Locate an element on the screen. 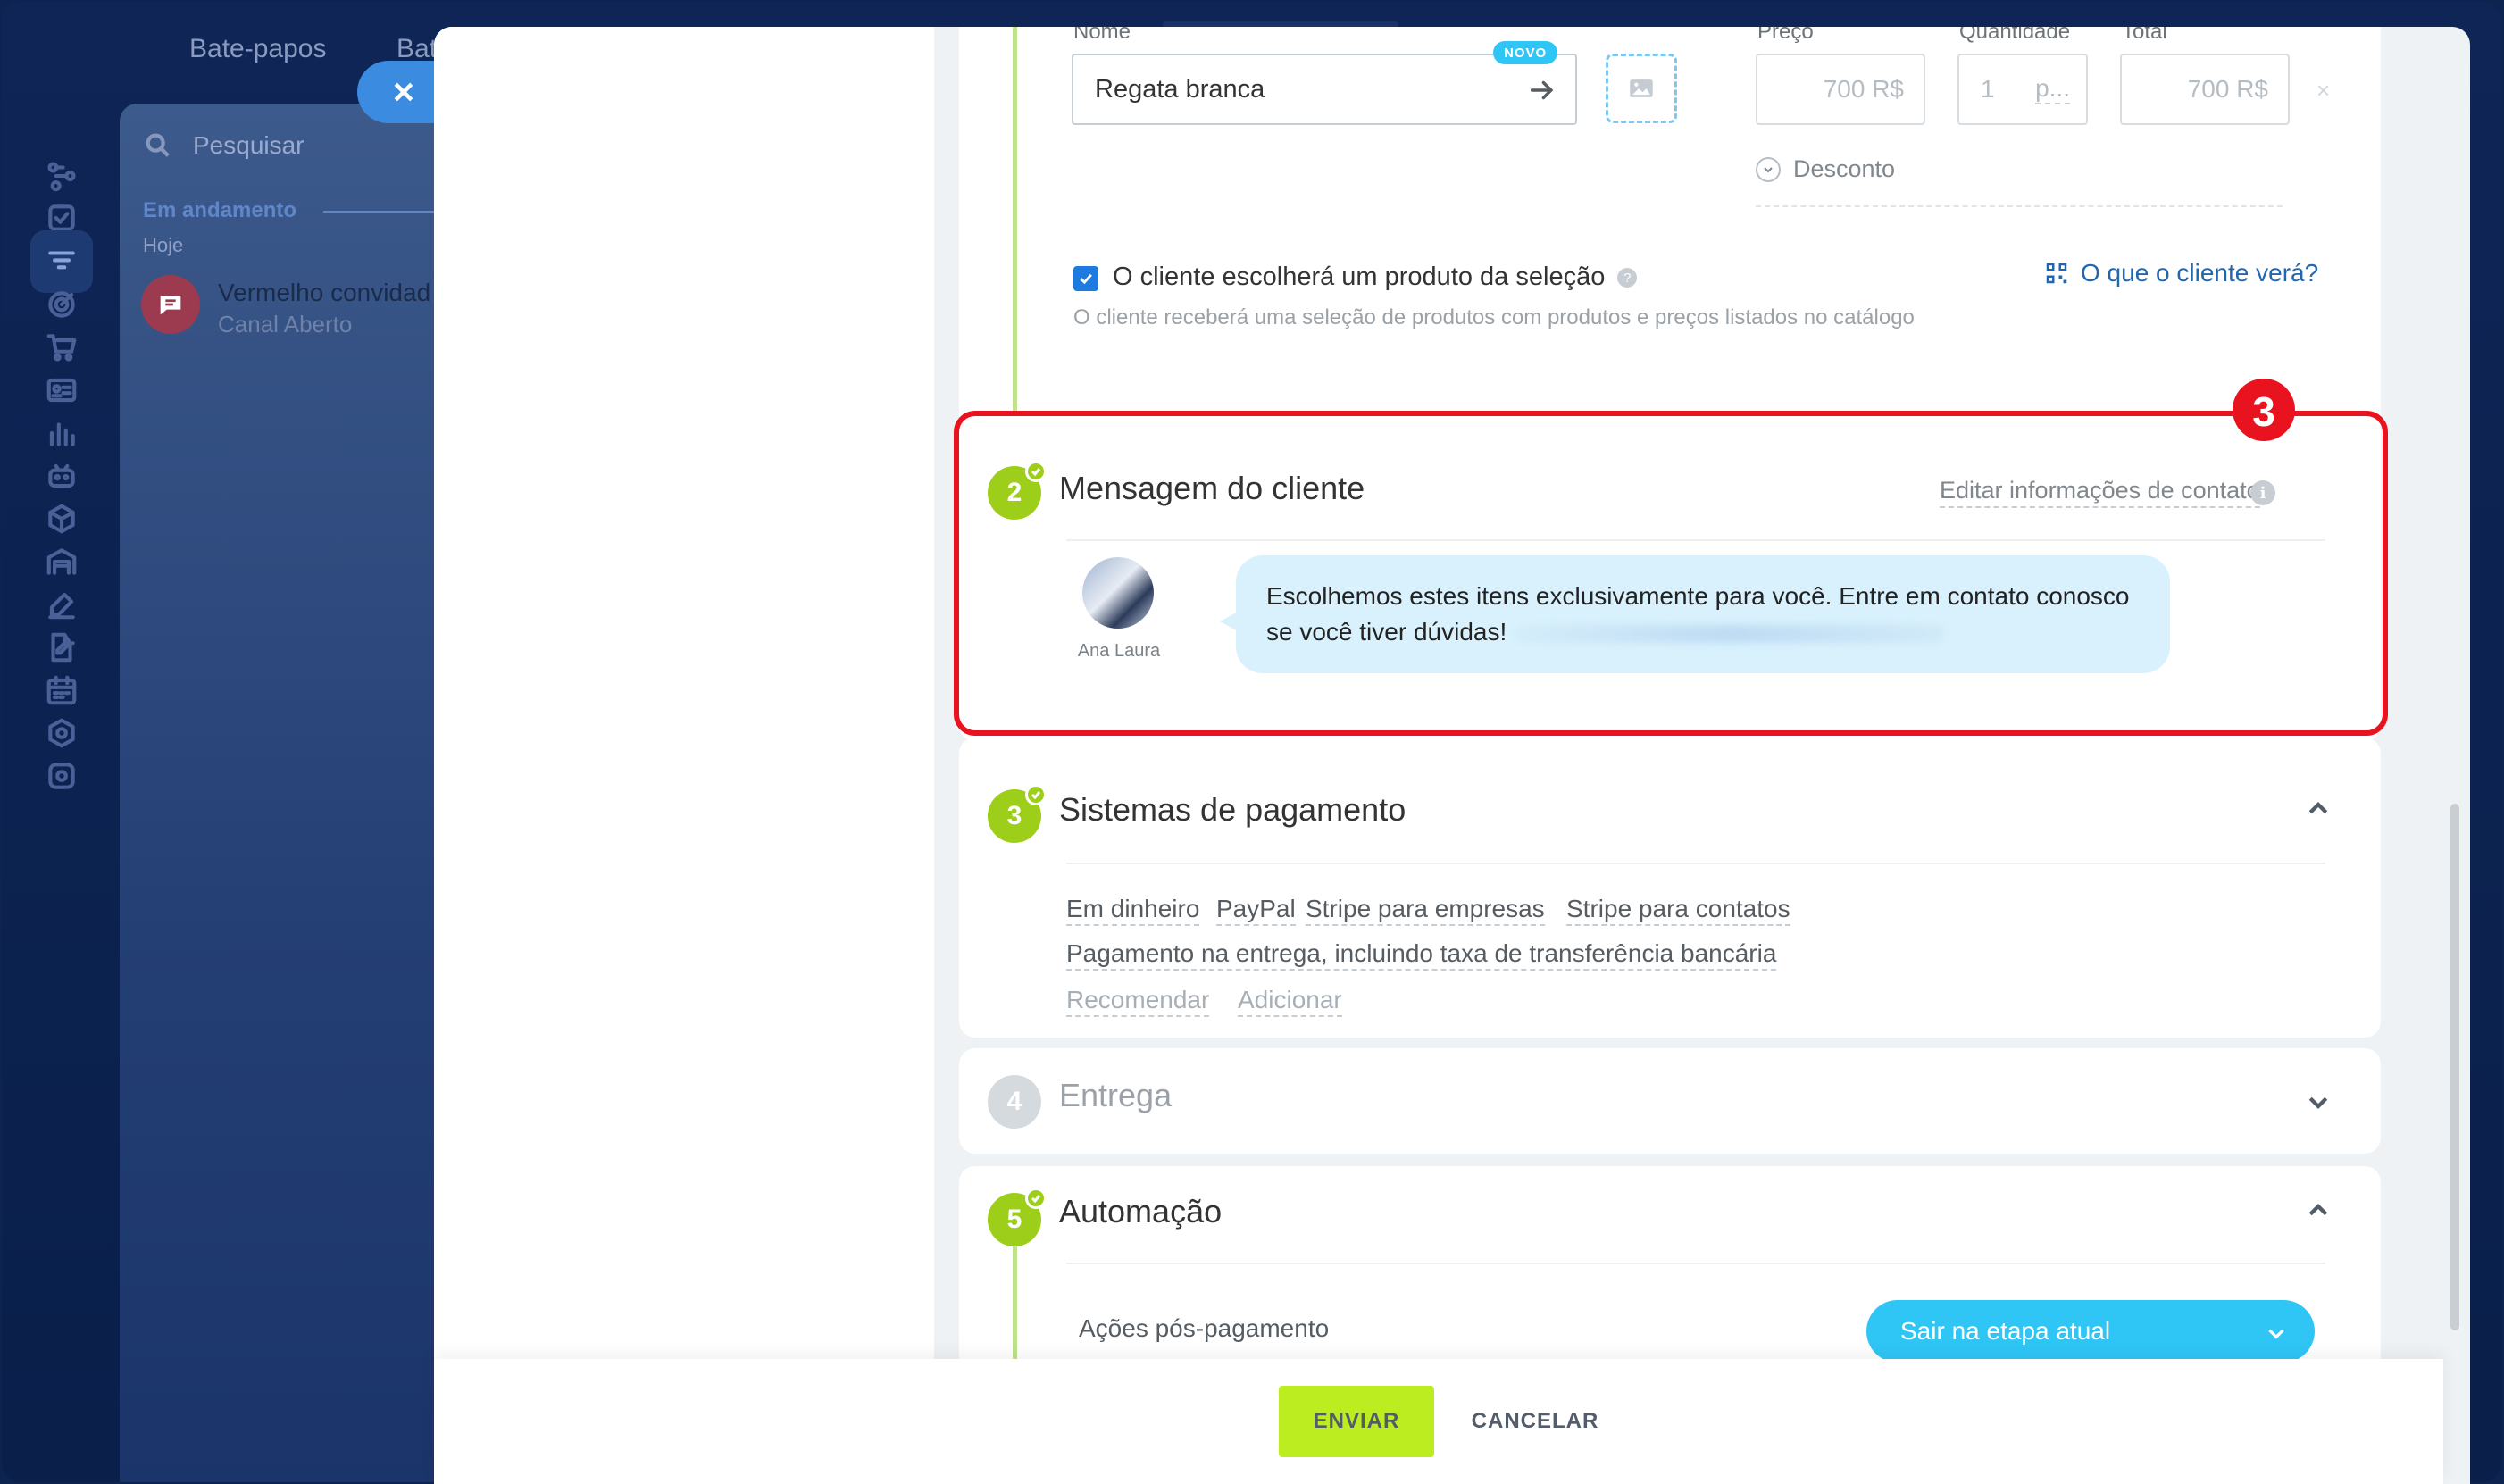 This screenshot has width=2504, height=1484. collapse-automation-button is located at coordinates (2318, 1211).